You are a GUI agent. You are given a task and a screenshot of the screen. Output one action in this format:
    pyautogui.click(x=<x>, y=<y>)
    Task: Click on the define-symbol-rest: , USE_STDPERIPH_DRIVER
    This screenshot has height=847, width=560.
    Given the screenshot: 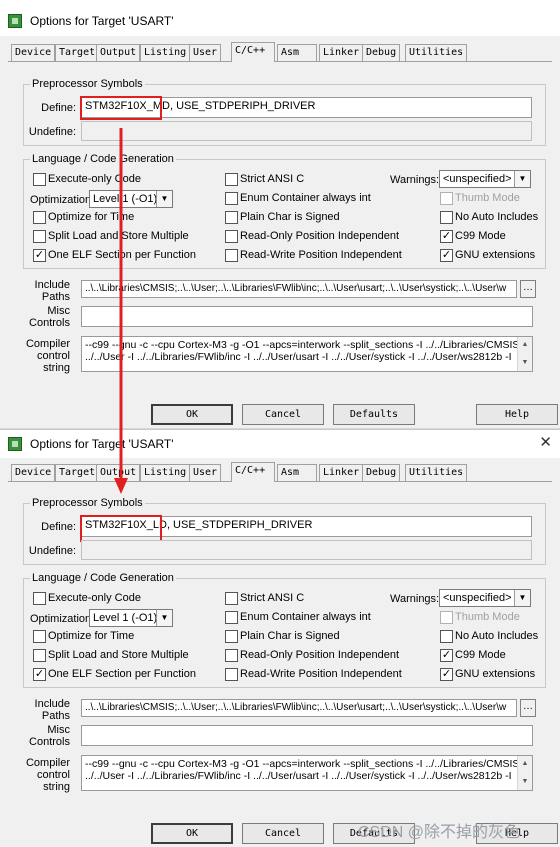 What is the action you would take?
    pyautogui.click(x=239, y=525)
    